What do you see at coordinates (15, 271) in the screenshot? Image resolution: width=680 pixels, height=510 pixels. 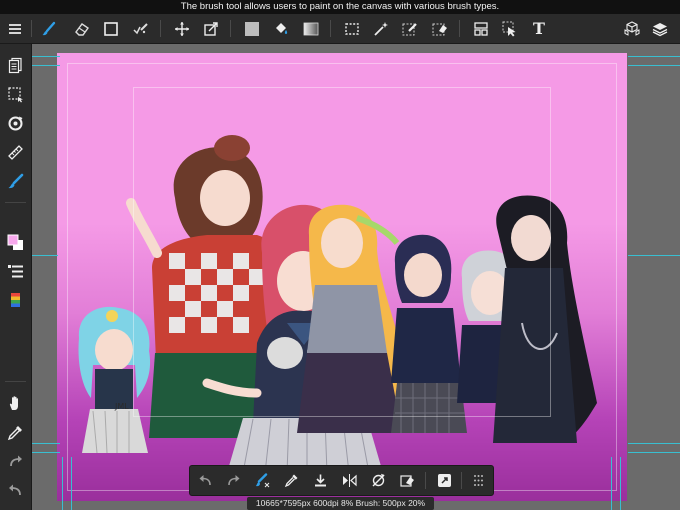 I see `layer-list-icon` at bounding box center [15, 271].